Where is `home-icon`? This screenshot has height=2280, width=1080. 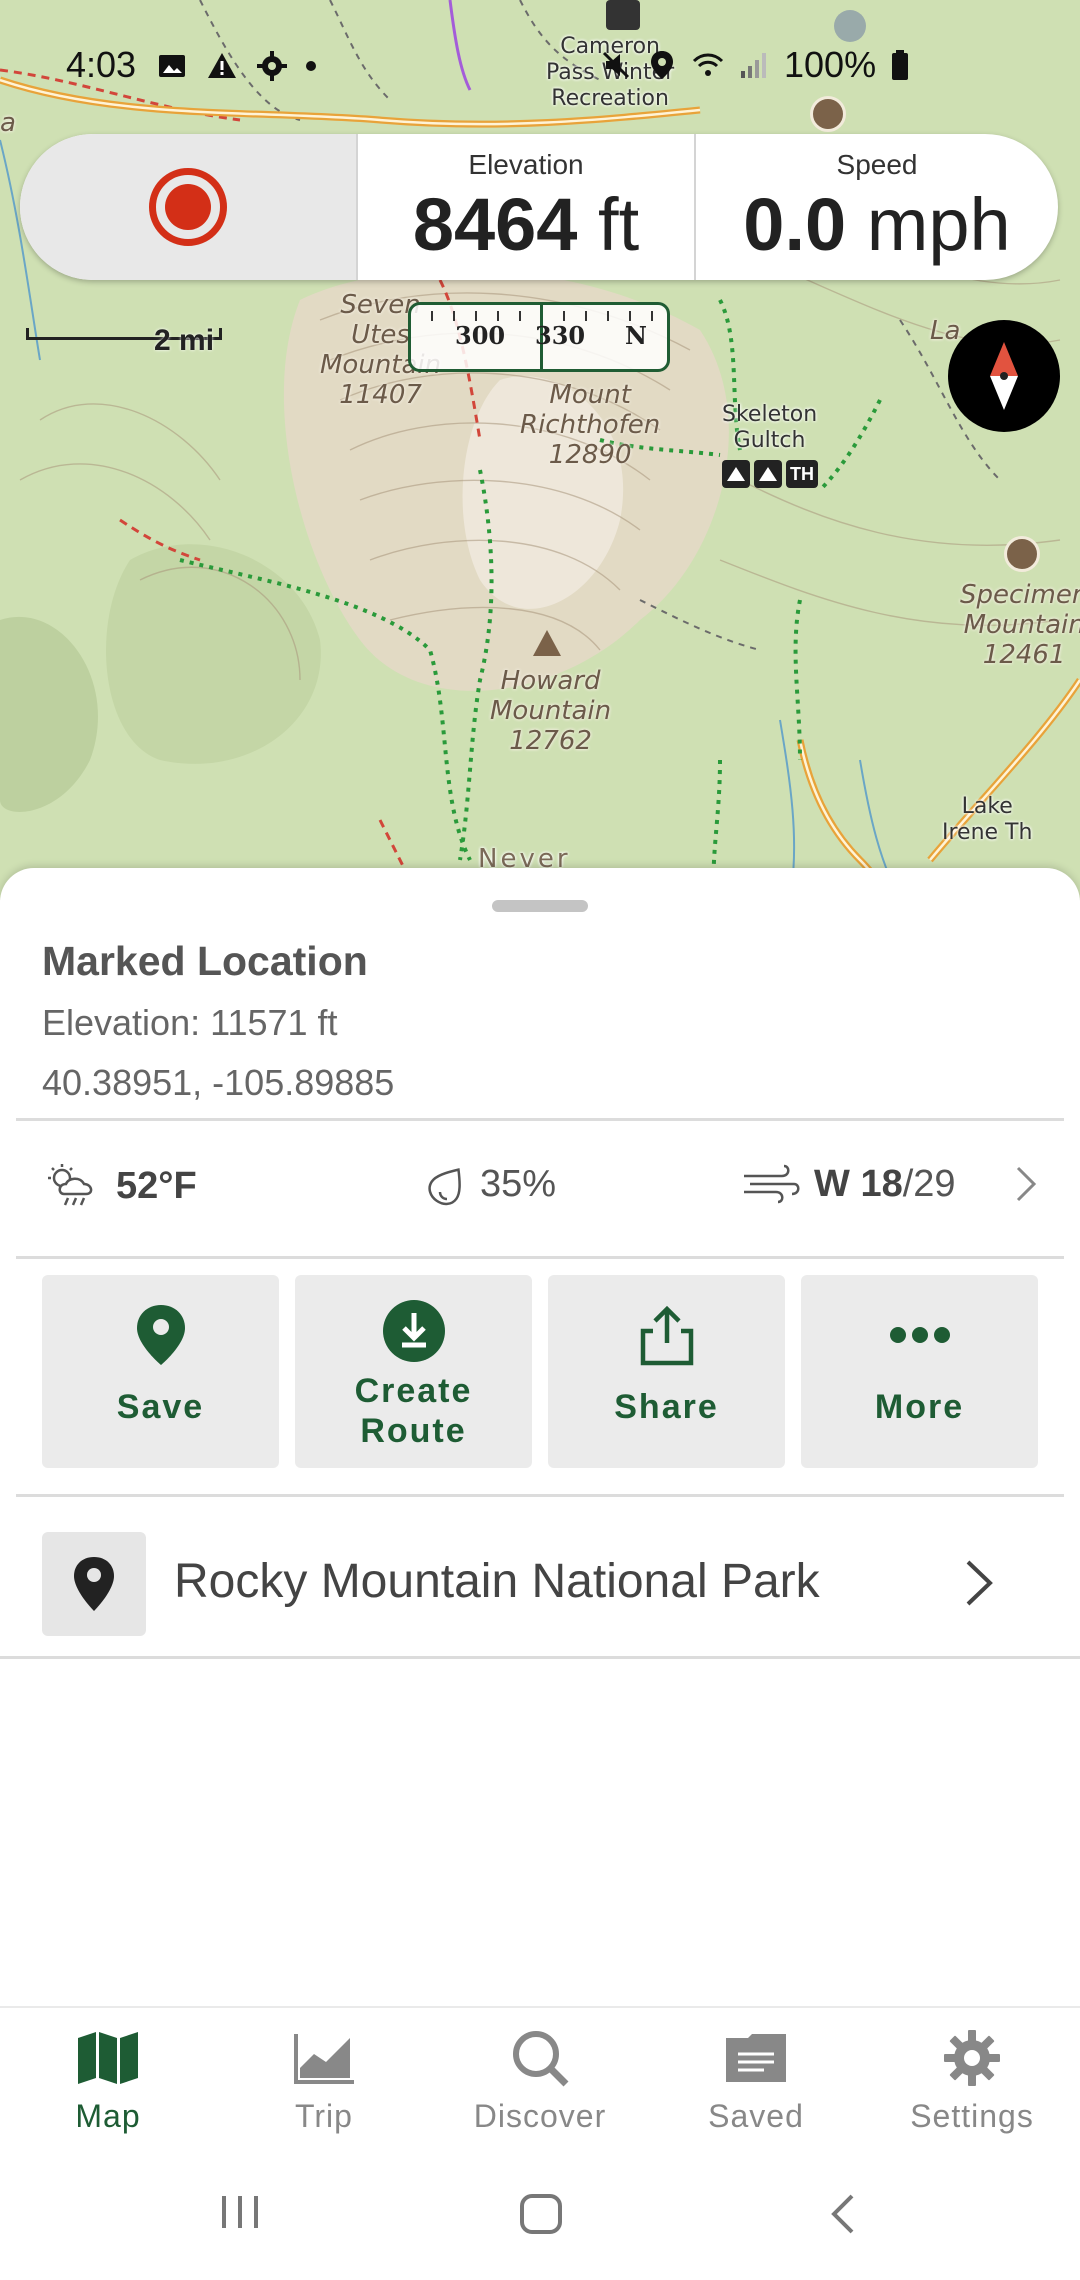
home-icon is located at coordinates (541, 2214).